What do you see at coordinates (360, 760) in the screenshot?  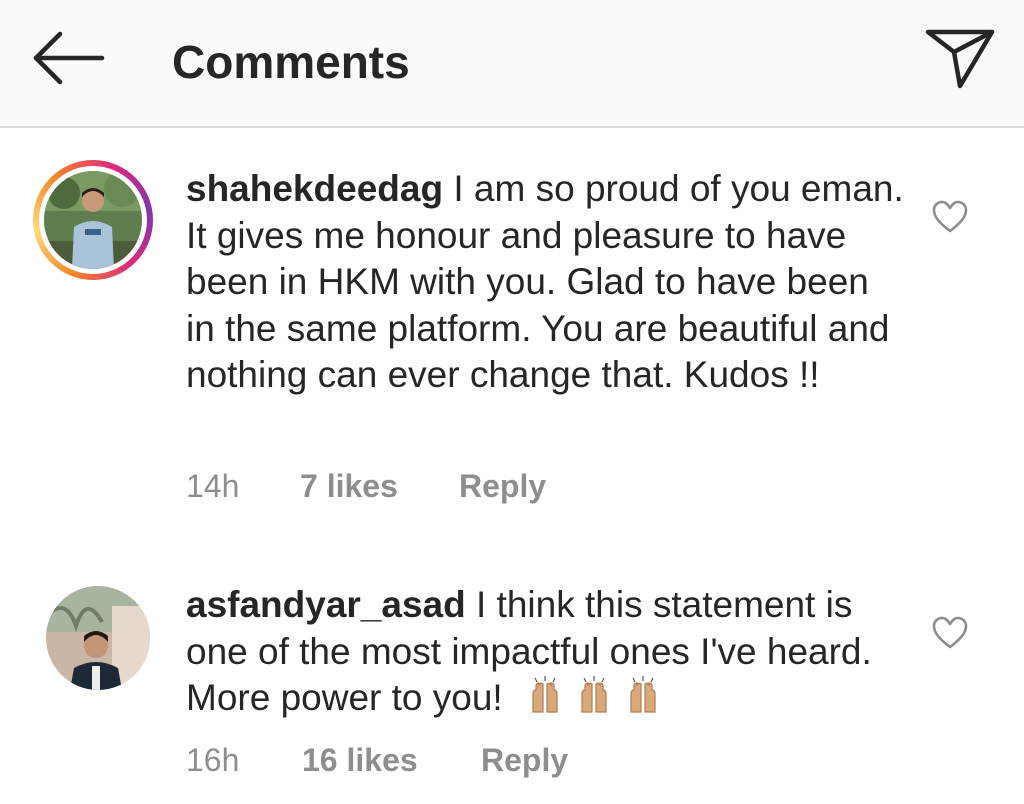 I see `likes-count: 16 likes` at bounding box center [360, 760].